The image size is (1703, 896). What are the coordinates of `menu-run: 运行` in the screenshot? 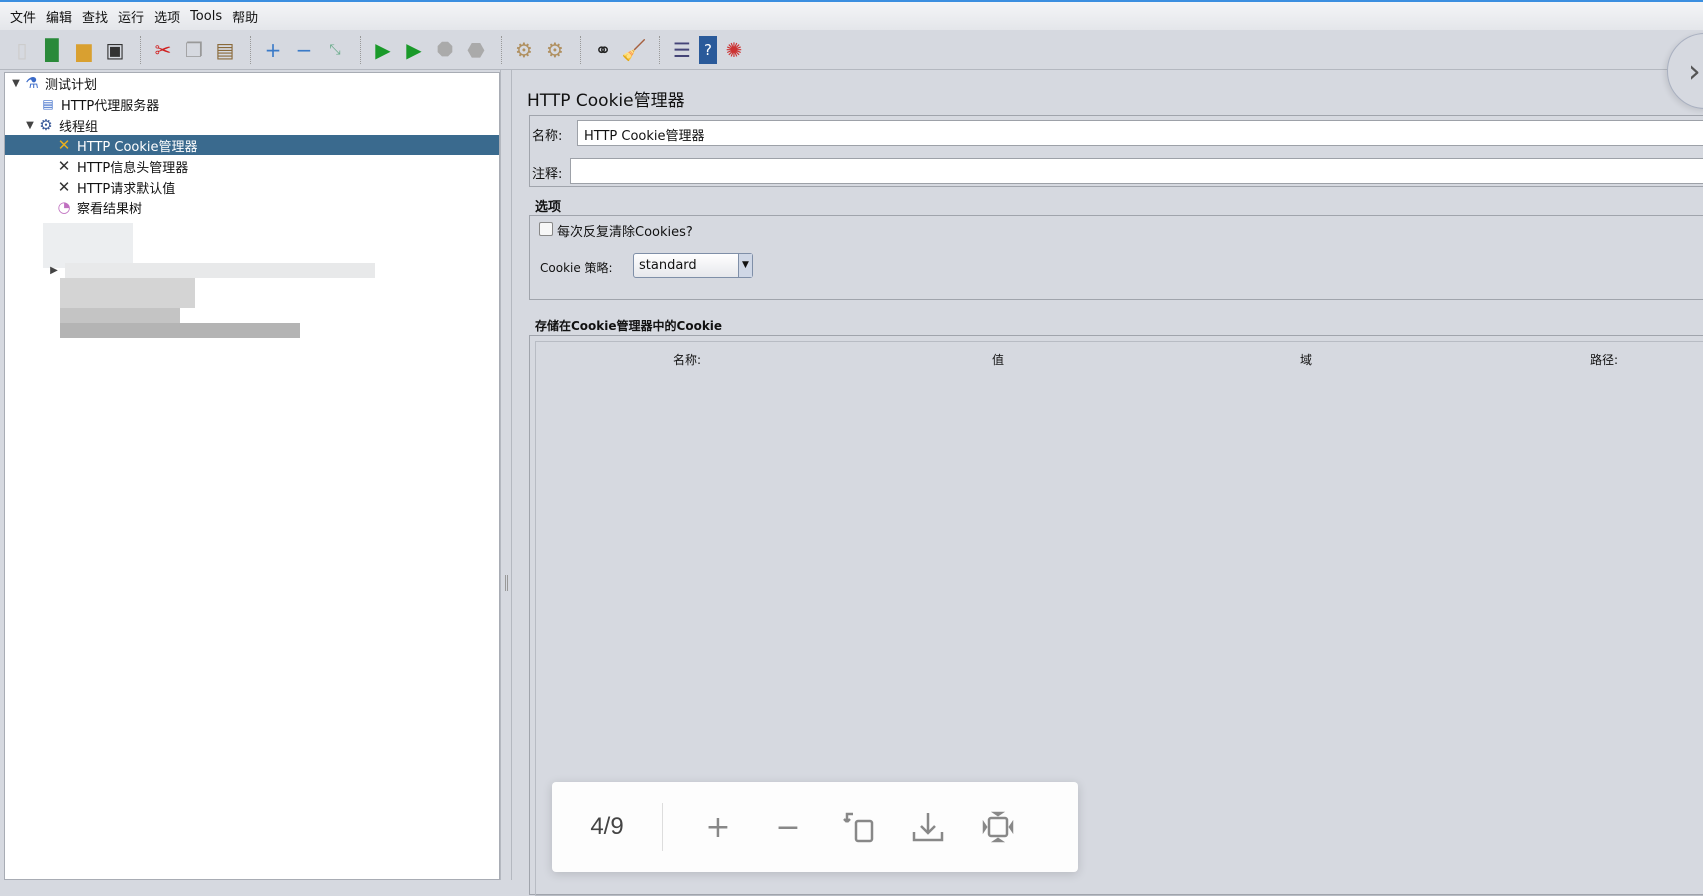 It's located at (131, 16).